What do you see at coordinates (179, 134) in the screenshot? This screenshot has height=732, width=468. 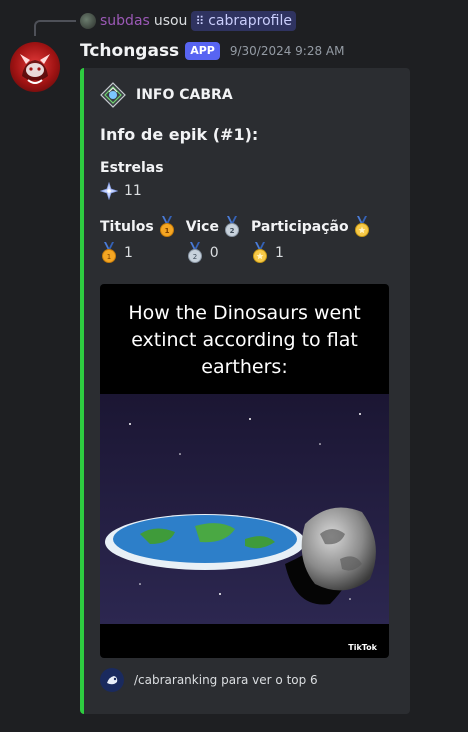 I see `embed-title: Info de epik (#1):` at bounding box center [179, 134].